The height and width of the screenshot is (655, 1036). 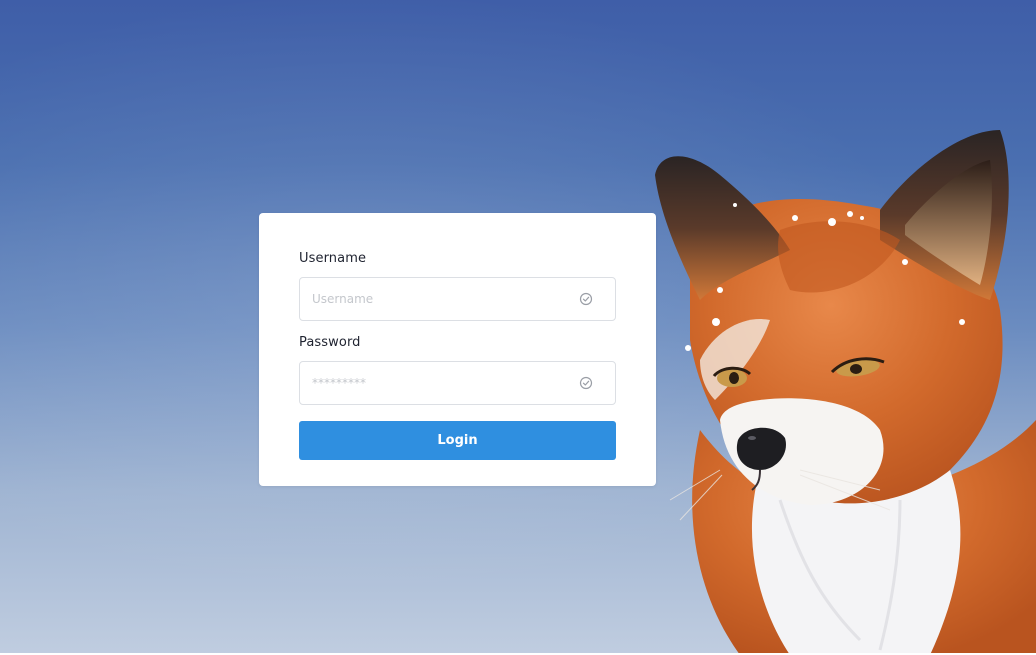 I want to click on password-input, so click(x=437, y=383).